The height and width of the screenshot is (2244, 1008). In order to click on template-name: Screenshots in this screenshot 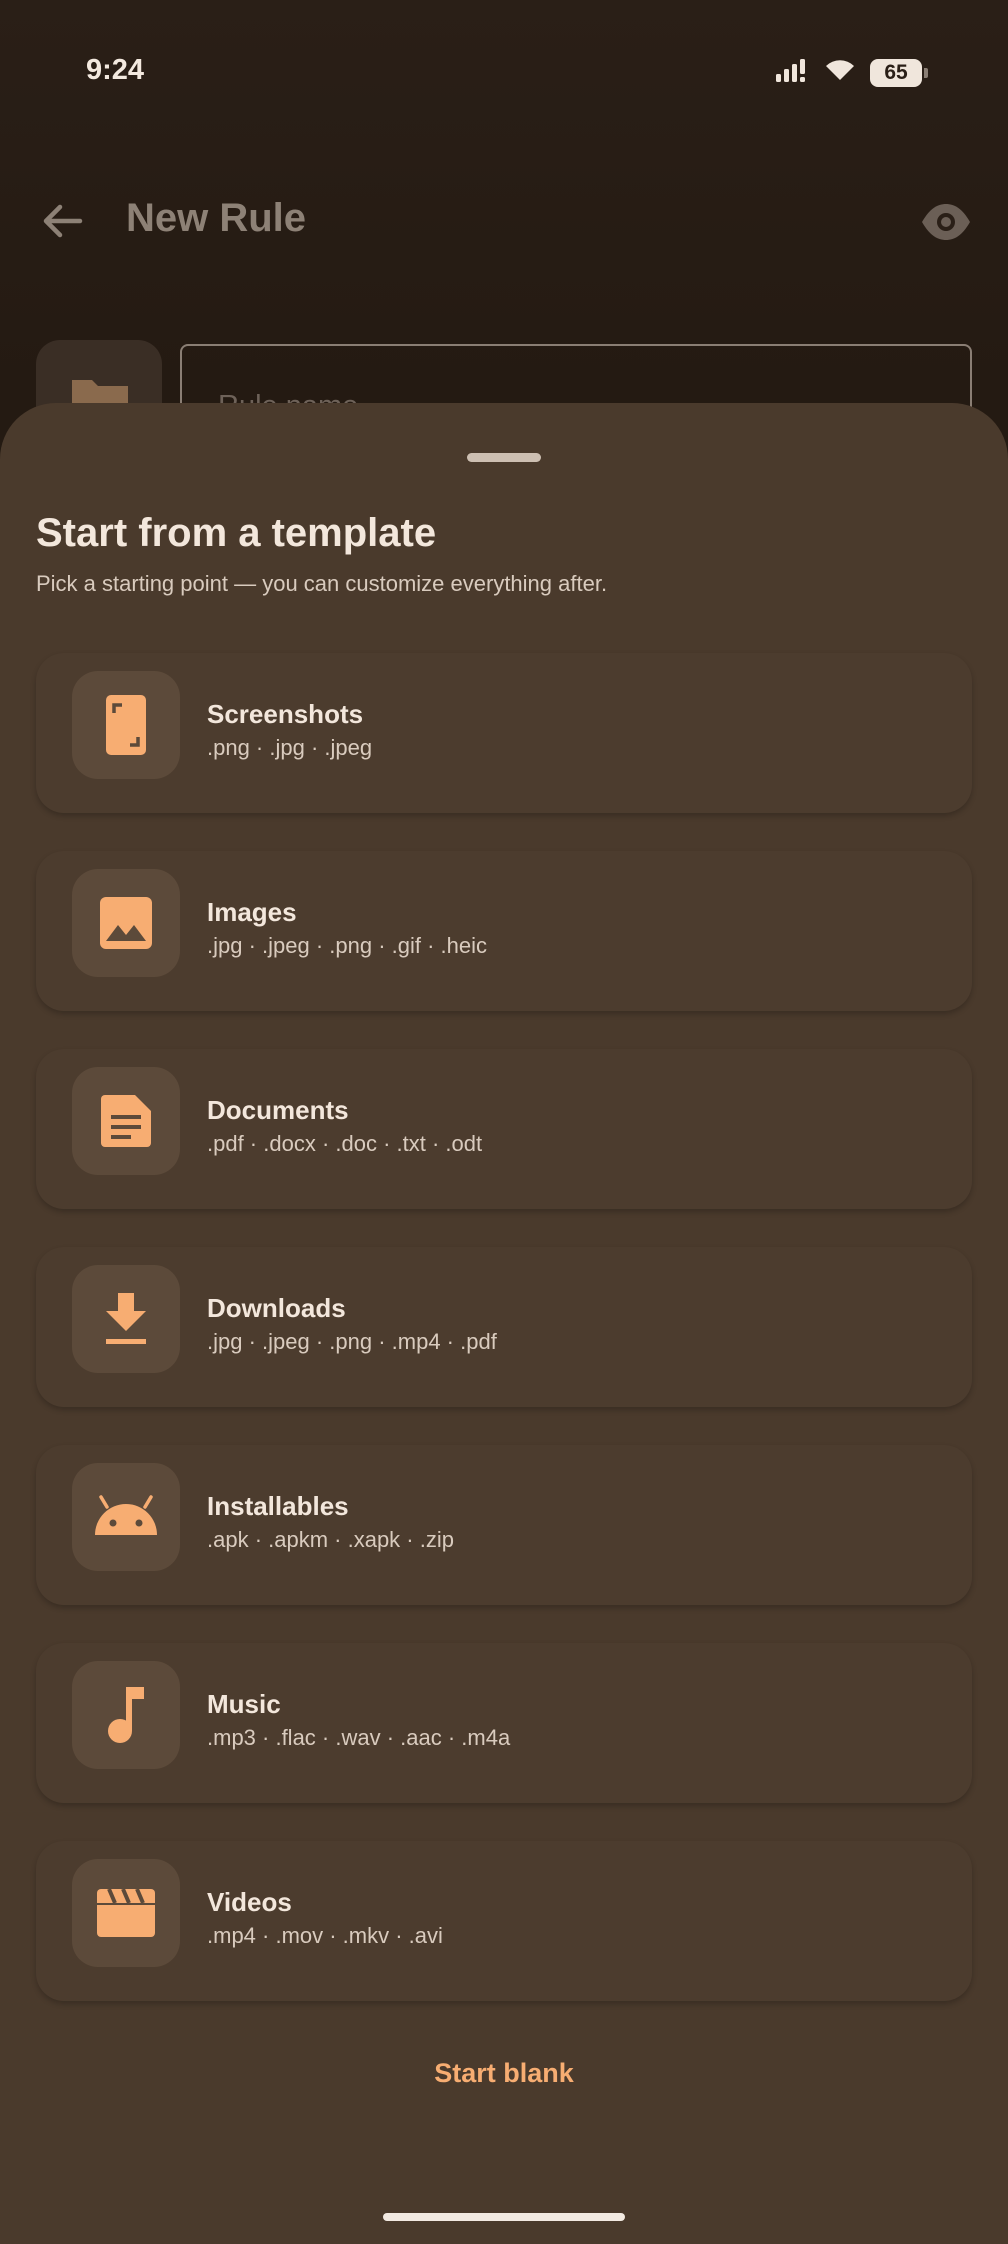, I will do `click(285, 714)`.